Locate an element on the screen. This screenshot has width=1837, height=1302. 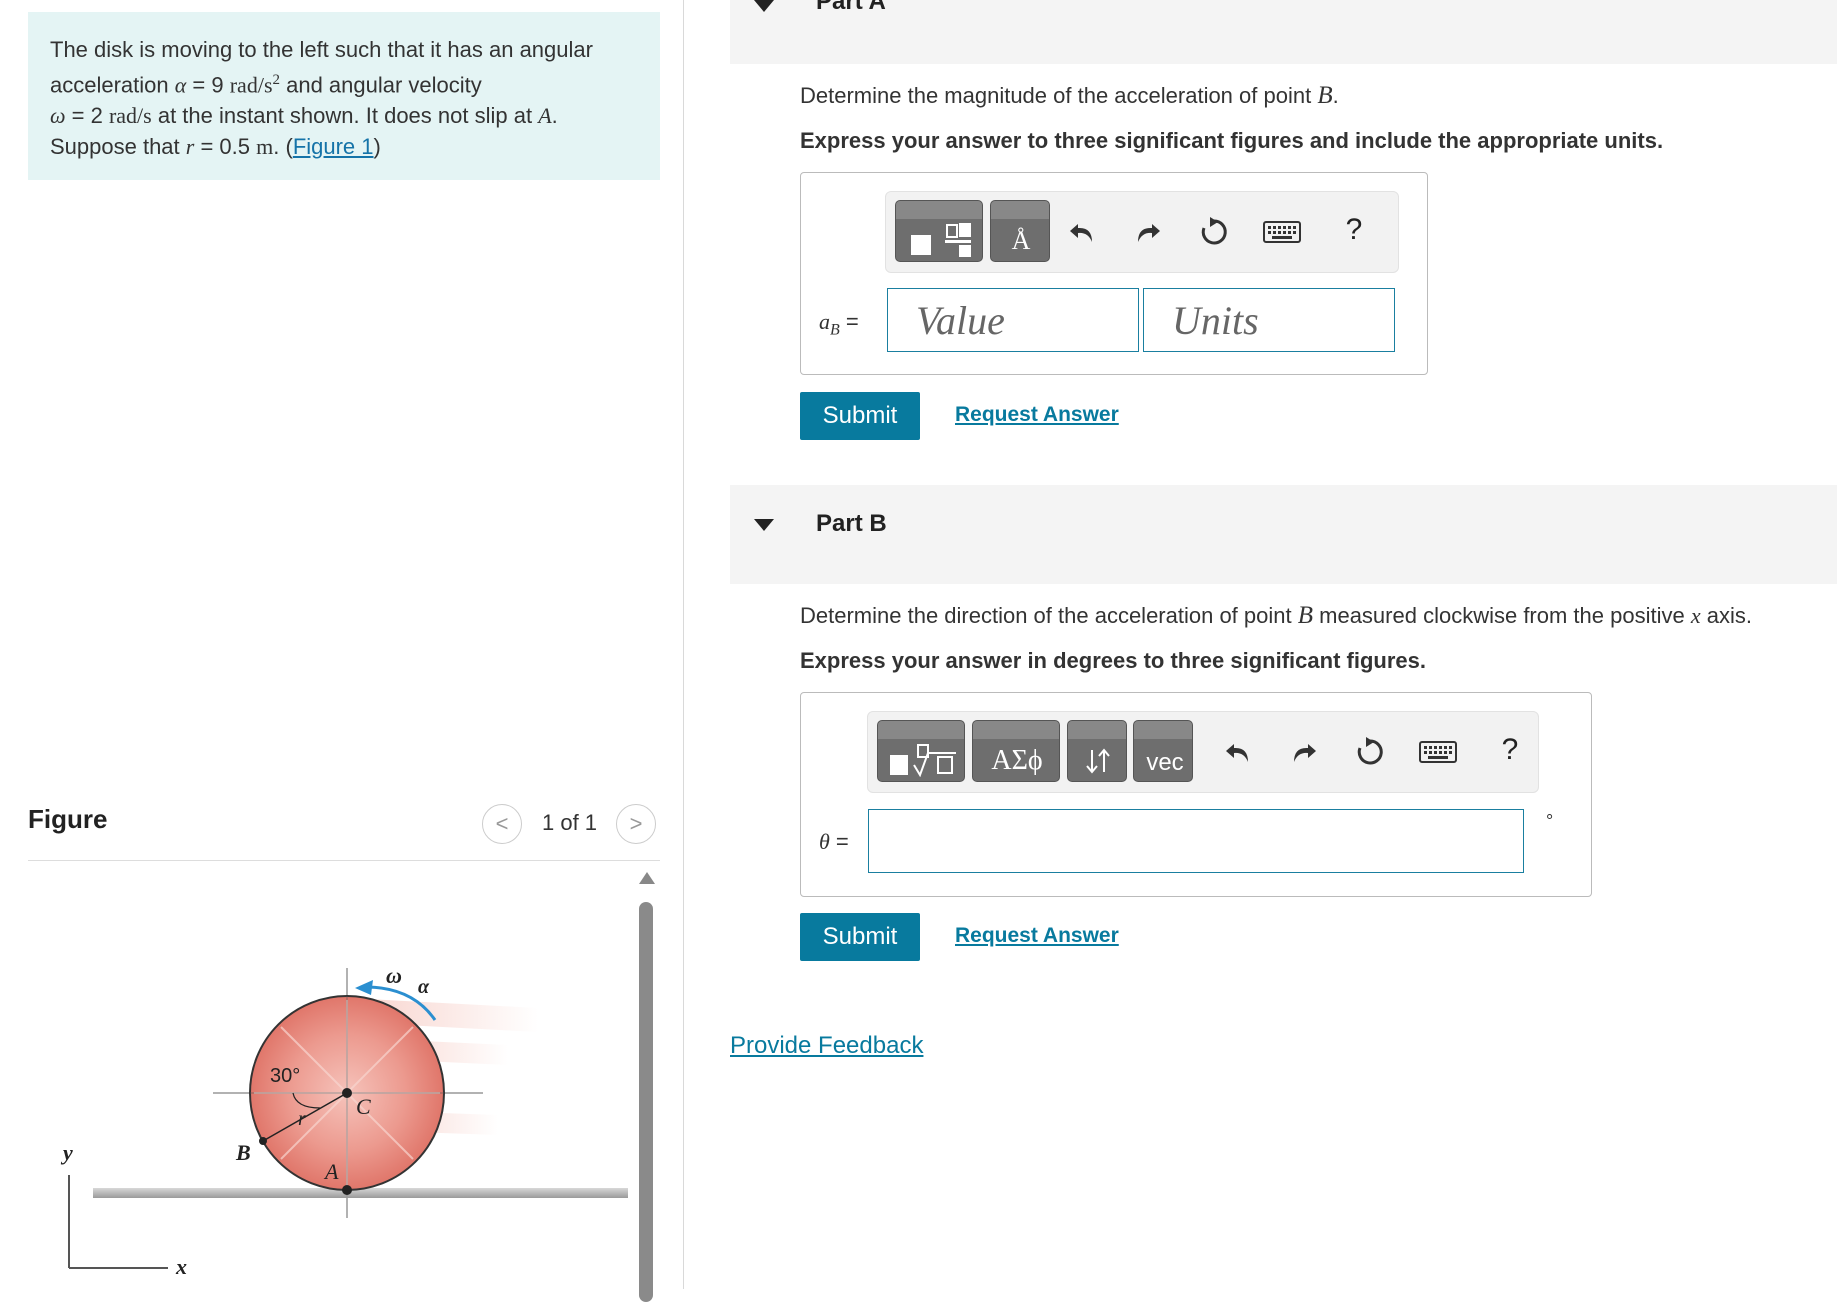
point-C is located at coordinates (347, 1093).